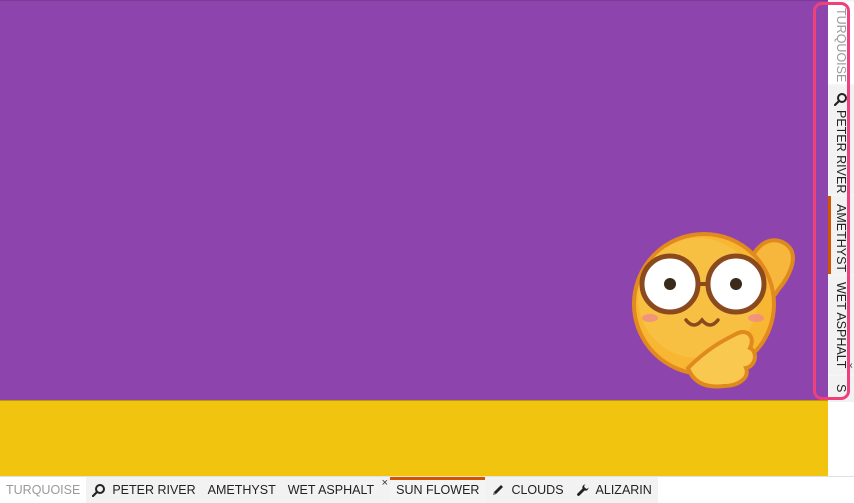 This screenshot has height=503, width=854. What do you see at coordinates (582, 490) in the screenshot?
I see `wrench-icon` at bounding box center [582, 490].